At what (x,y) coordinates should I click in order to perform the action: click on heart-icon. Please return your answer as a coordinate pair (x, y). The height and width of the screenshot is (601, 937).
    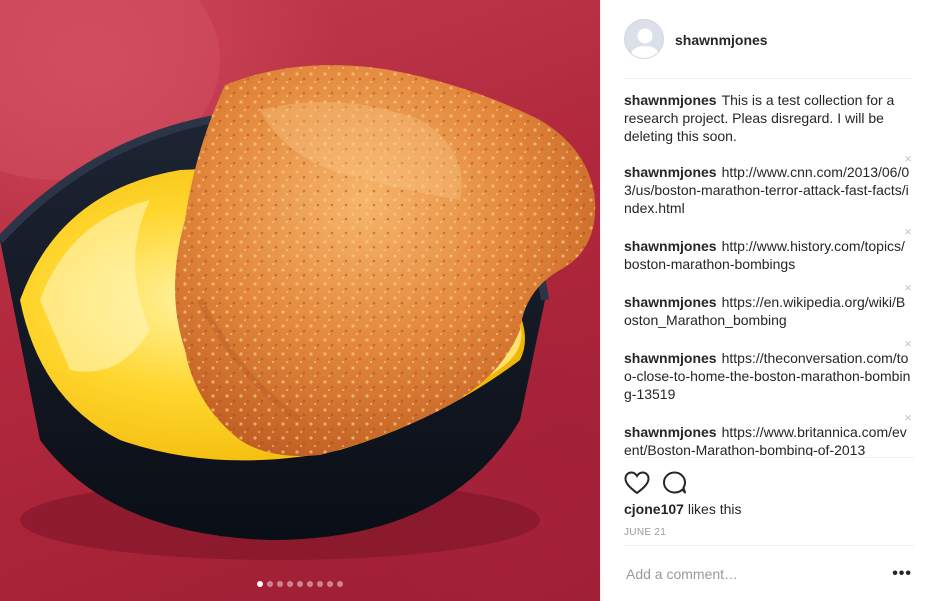
    Looking at the image, I should click on (637, 482).